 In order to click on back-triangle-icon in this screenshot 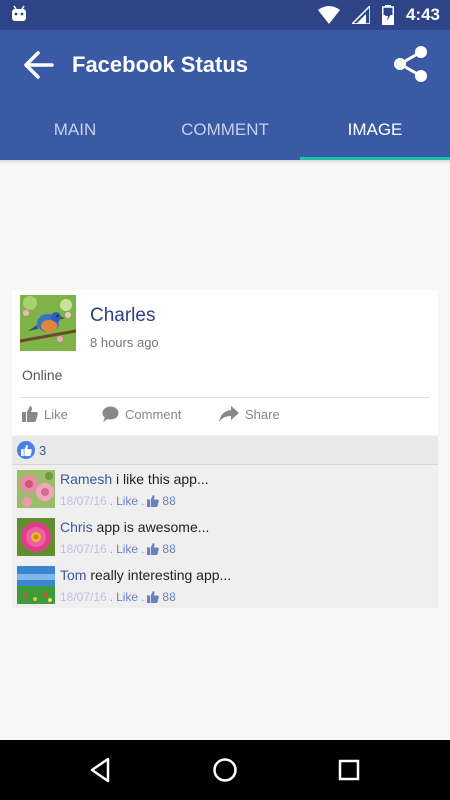, I will do `click(101, 770)`.